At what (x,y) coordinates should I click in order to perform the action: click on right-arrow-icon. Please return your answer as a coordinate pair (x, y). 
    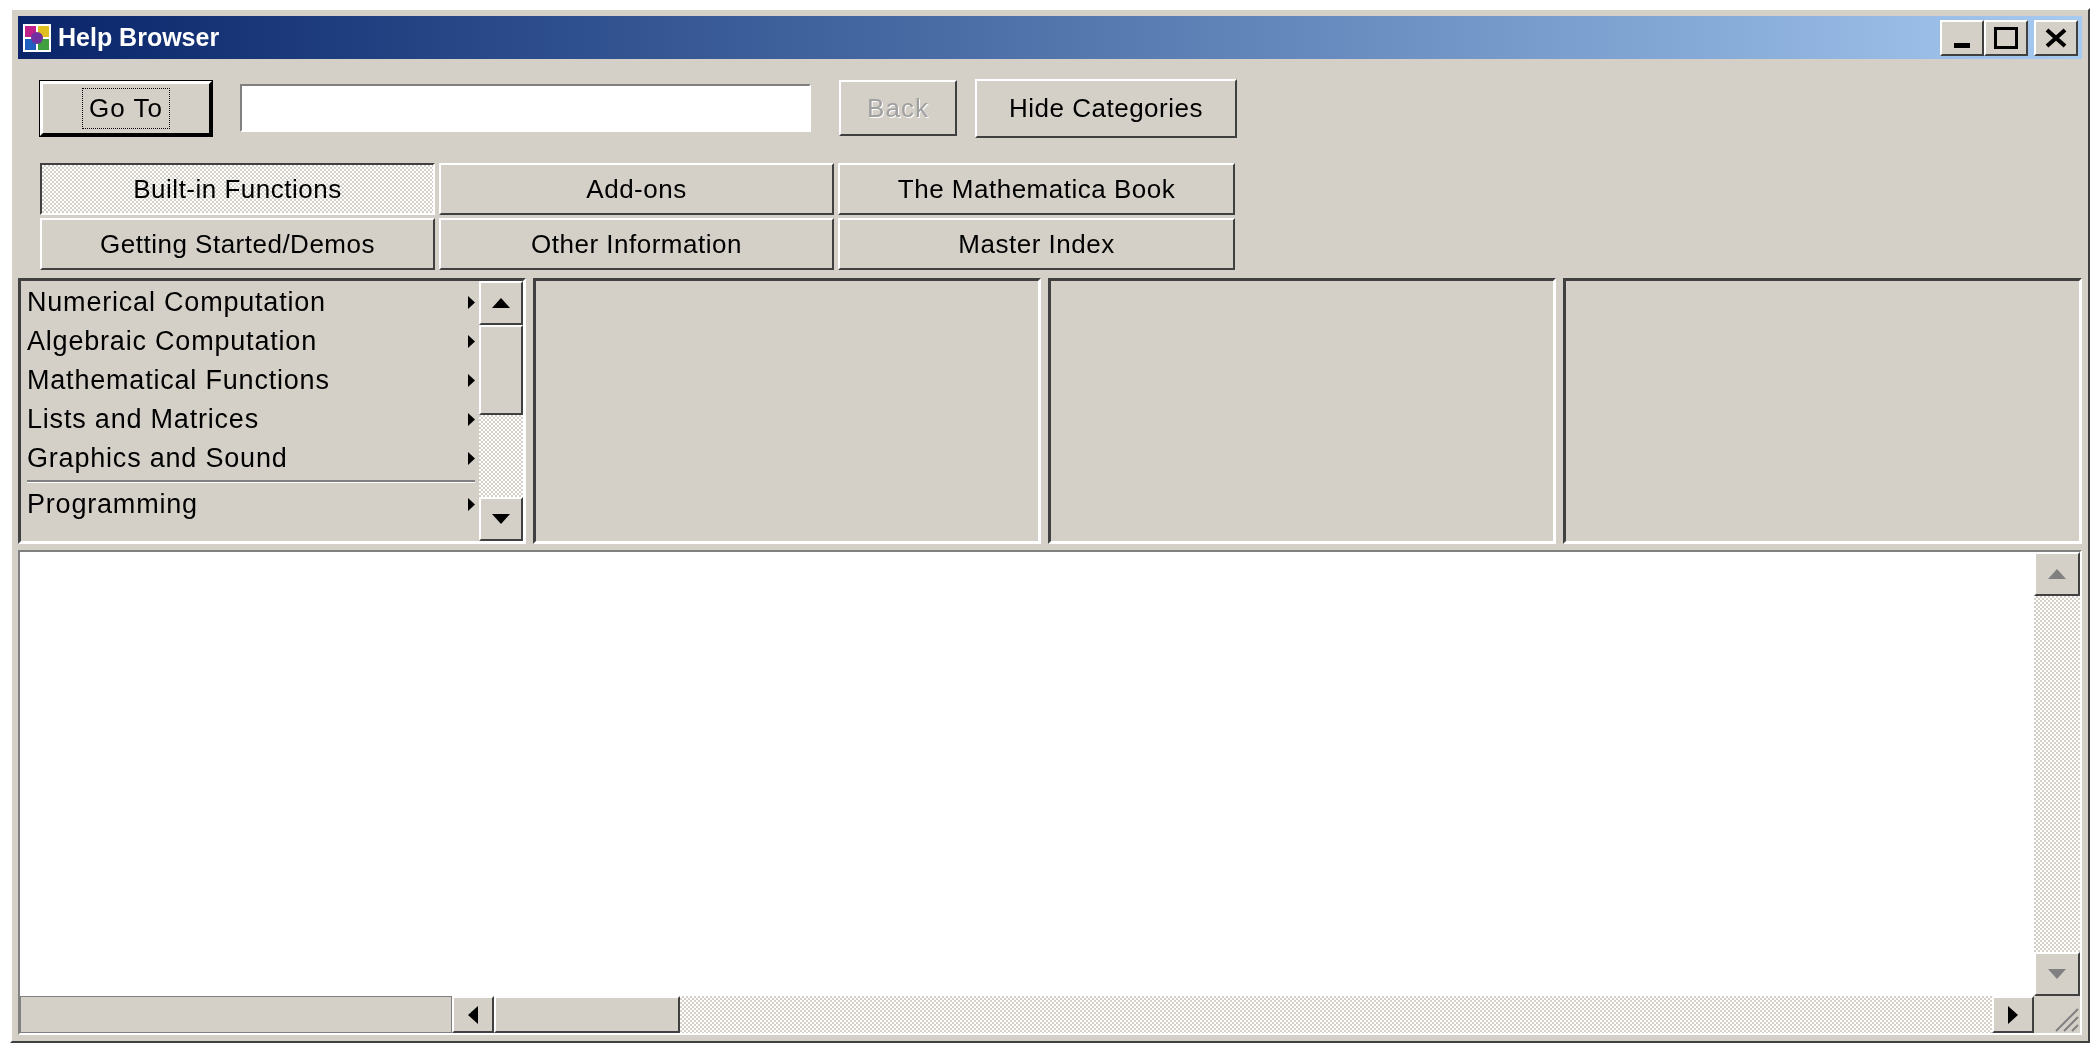
    Looking at the image, I should click on (2013, 1014).